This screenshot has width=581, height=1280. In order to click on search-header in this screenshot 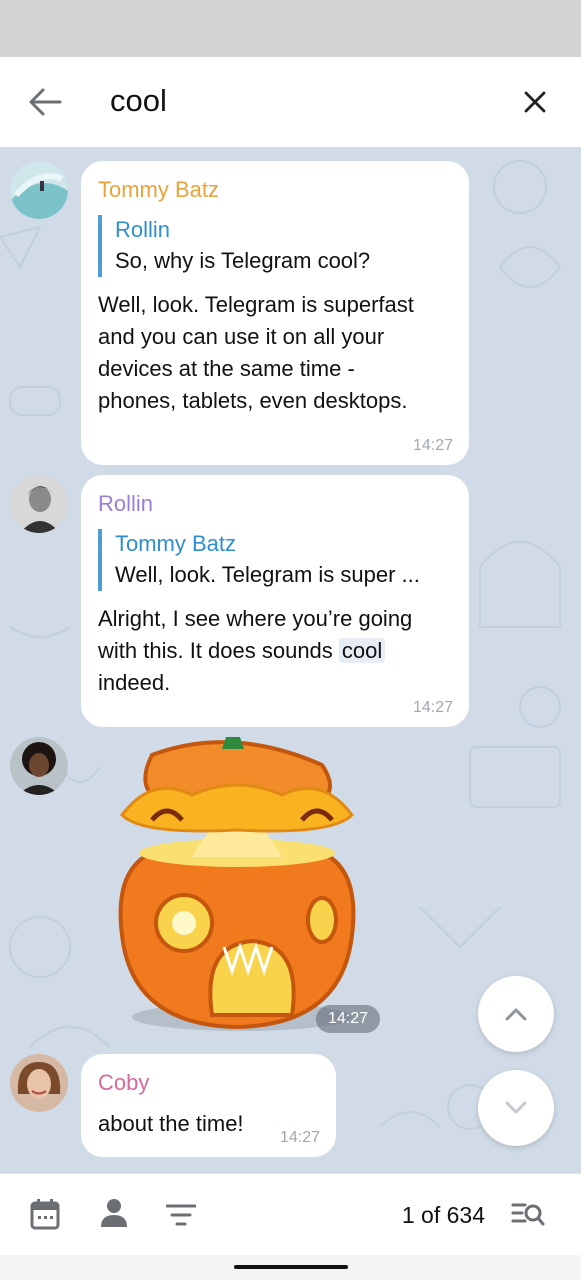, I will do `click(290, 102)`.